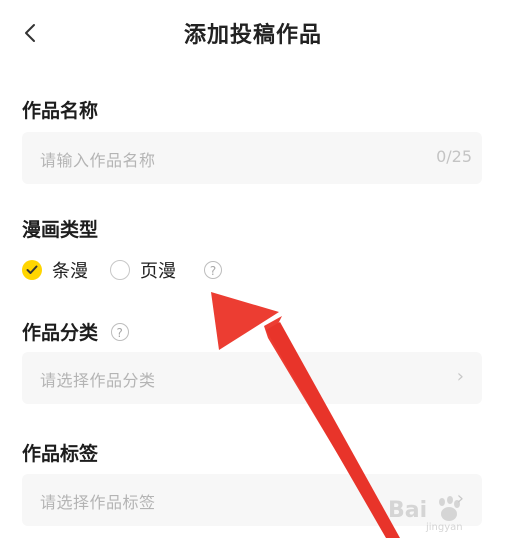 The height and width of the screenshot is (538, 506). I want to click on category-select: 请选择作品分类 ›, so click(252, 378).